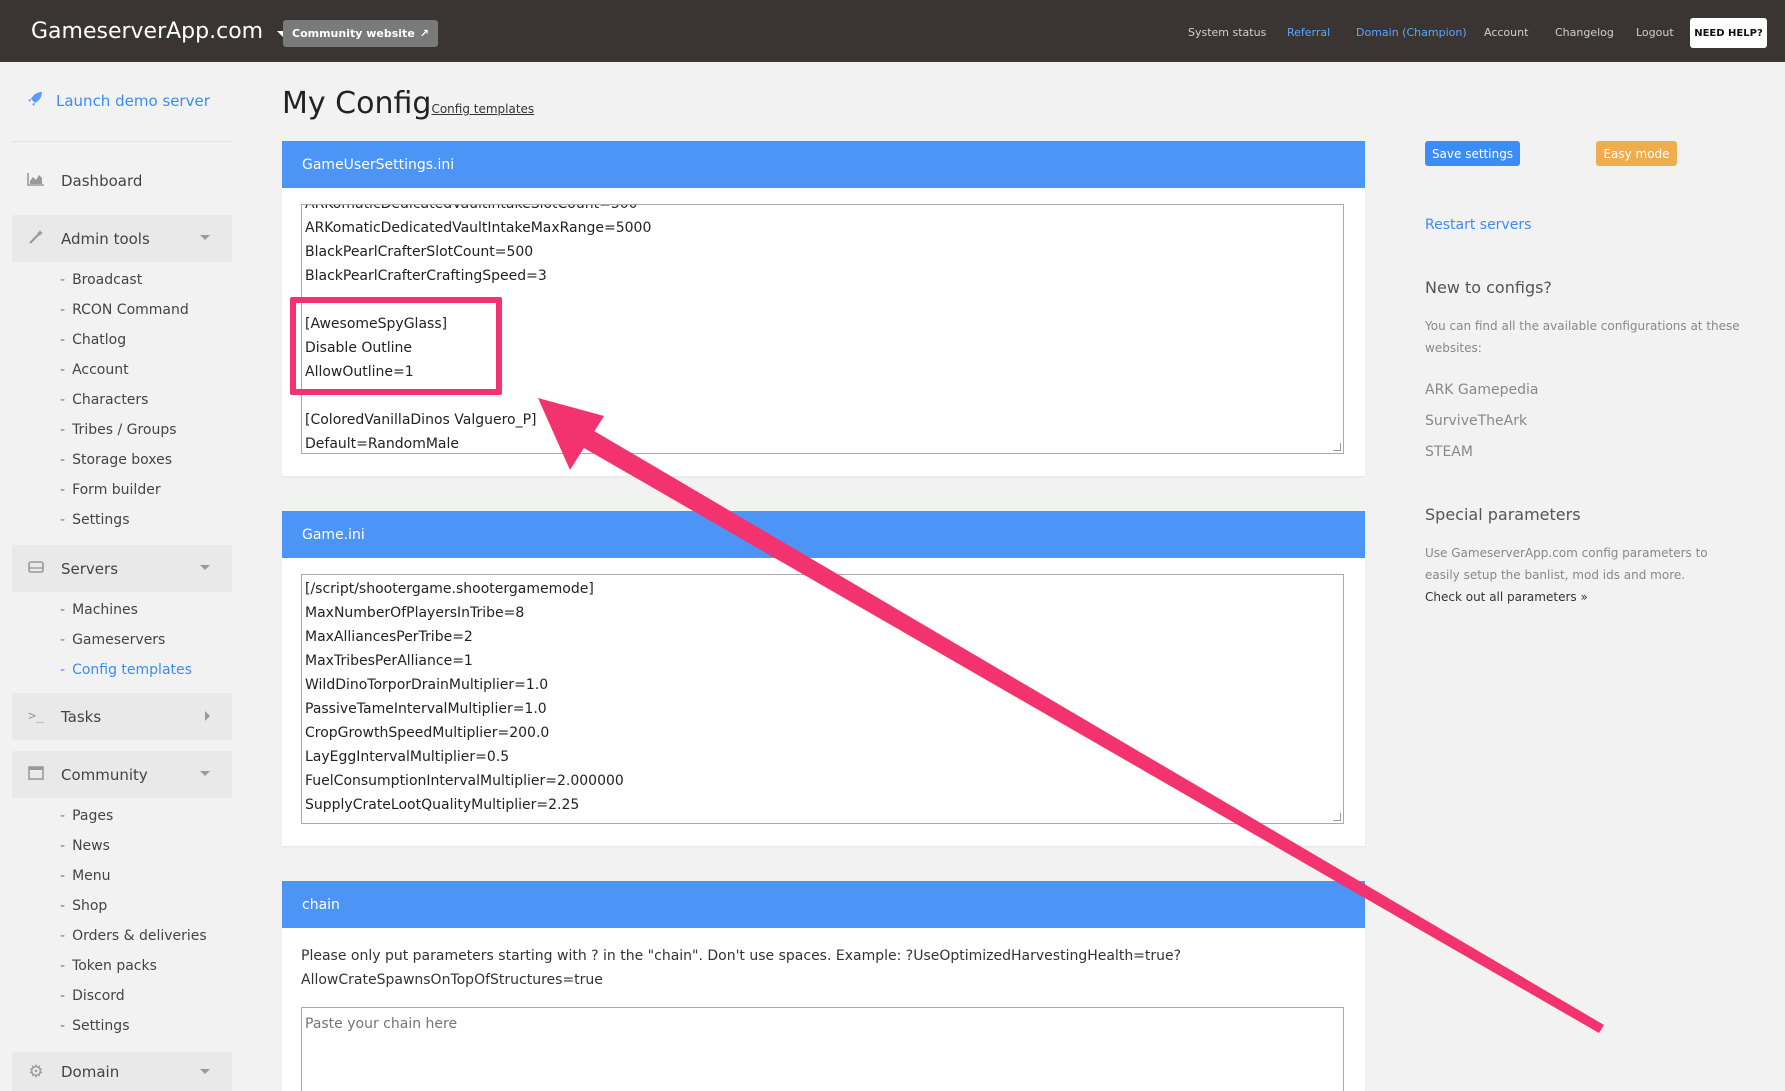  Describe the element at coordinates (419, 252) in the screenshot. I see `config-line: BlackPearlCrafterSlotCount=500` at that location.